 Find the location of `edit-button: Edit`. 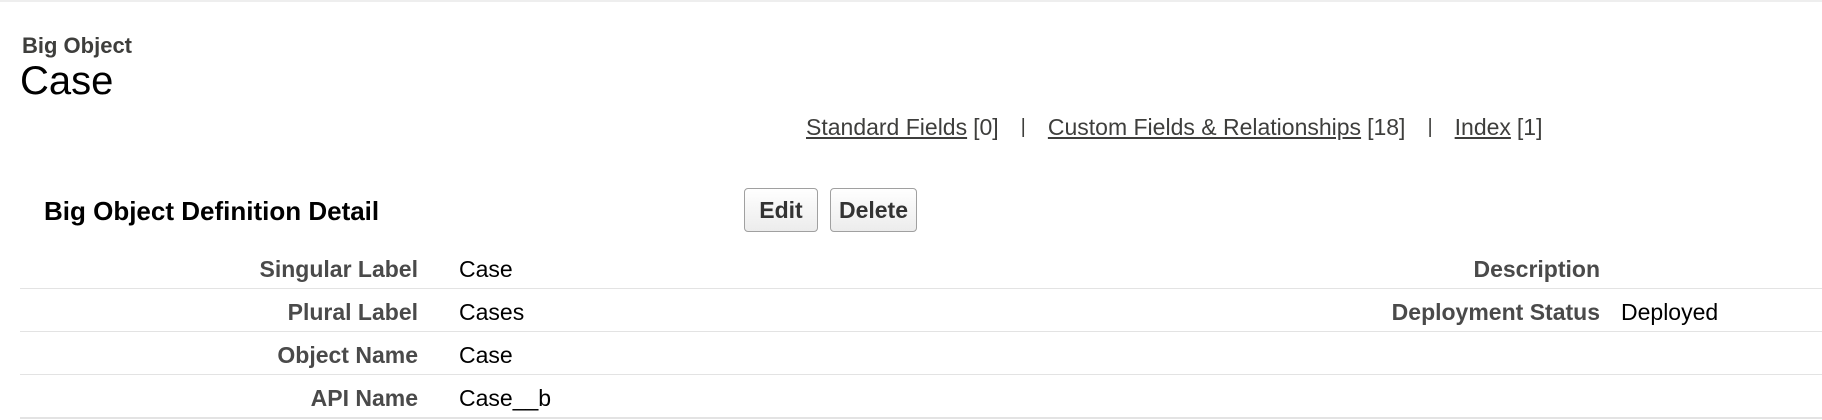

edit-button: Edit is located at coordinates (781, 210).